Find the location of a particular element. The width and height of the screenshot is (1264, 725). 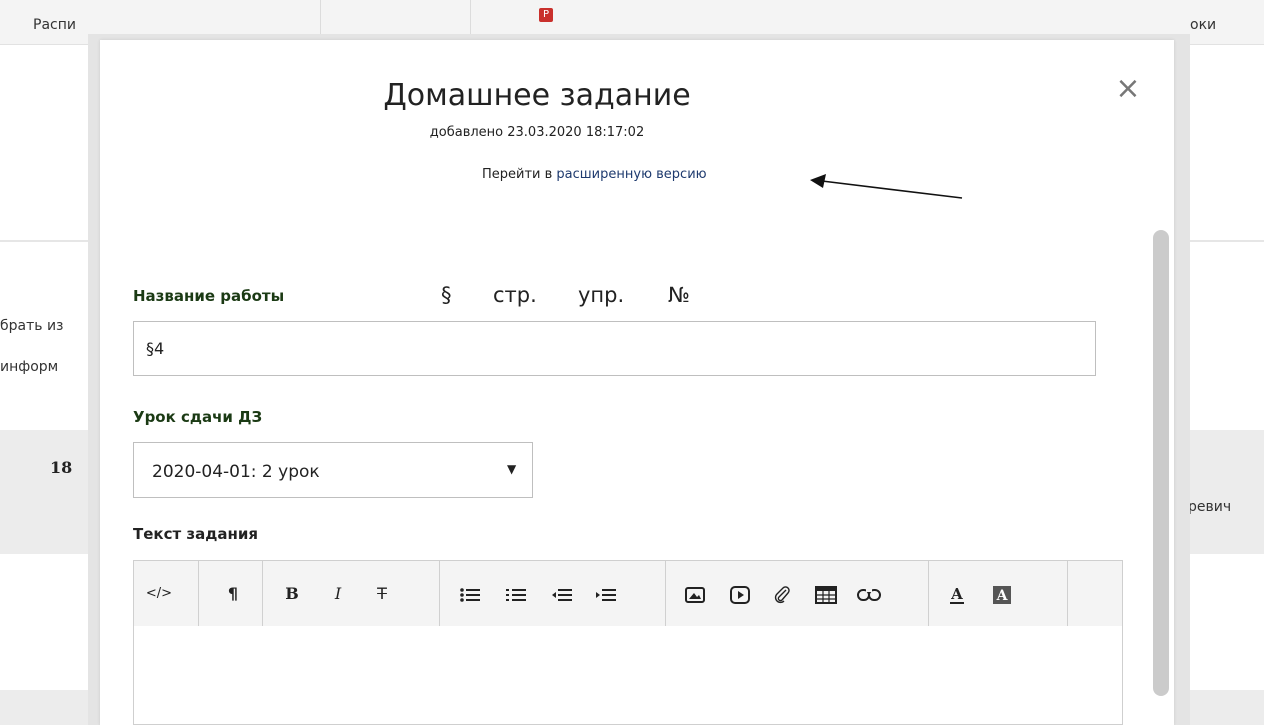

text-color-icon: A is located at coordinates (957, 594).